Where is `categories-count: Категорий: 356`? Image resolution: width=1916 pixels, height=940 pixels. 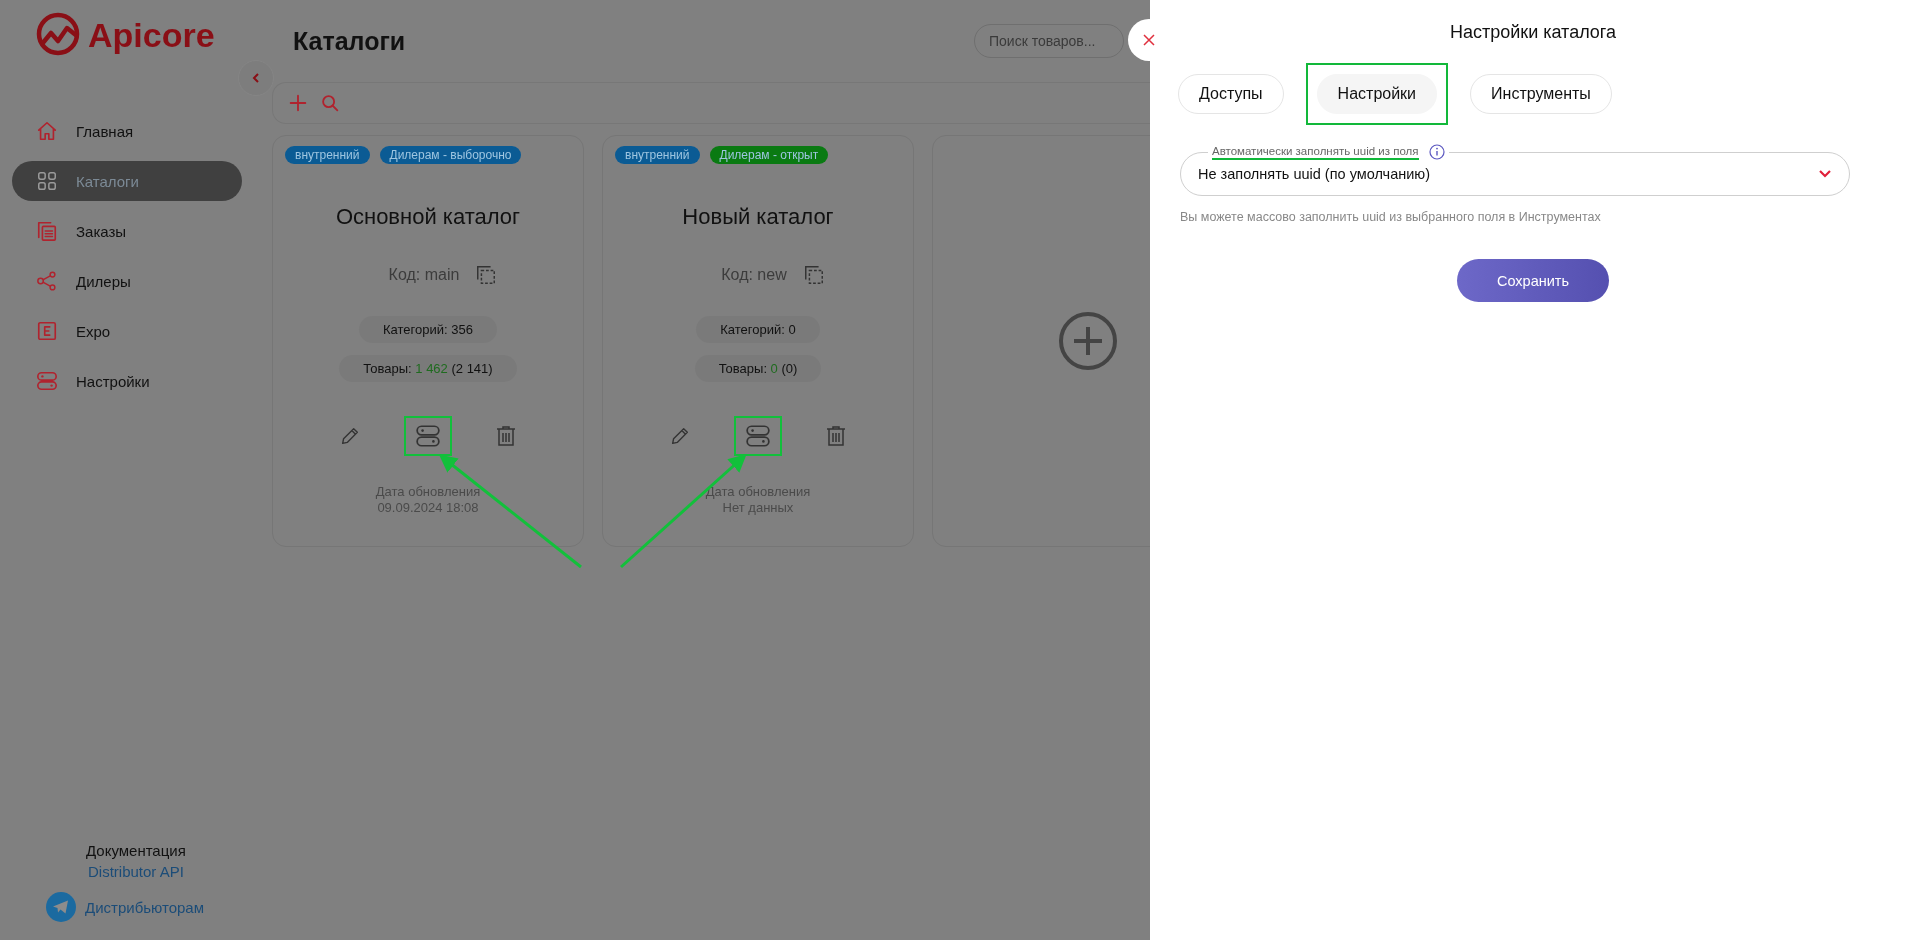
categories-count: Категорий: 356 is located at coordinates (428, 329).